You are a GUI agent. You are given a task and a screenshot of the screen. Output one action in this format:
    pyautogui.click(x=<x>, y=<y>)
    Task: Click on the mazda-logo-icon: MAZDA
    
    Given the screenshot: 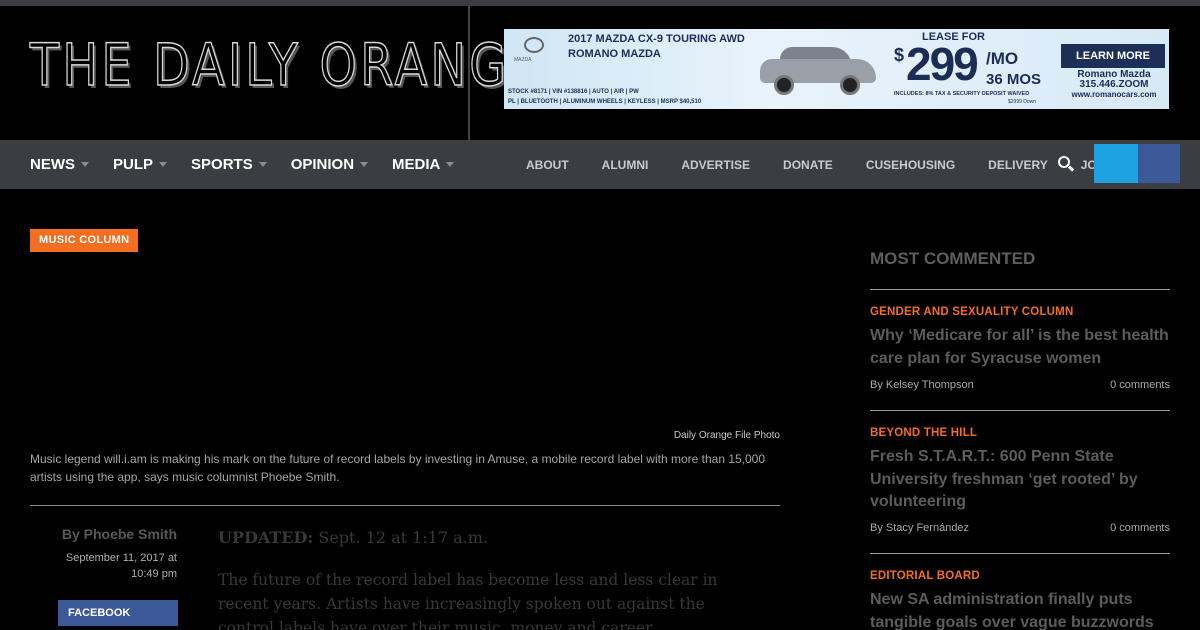 What is the action you would take?
    pyautogui.click(x=536, y=50)
    